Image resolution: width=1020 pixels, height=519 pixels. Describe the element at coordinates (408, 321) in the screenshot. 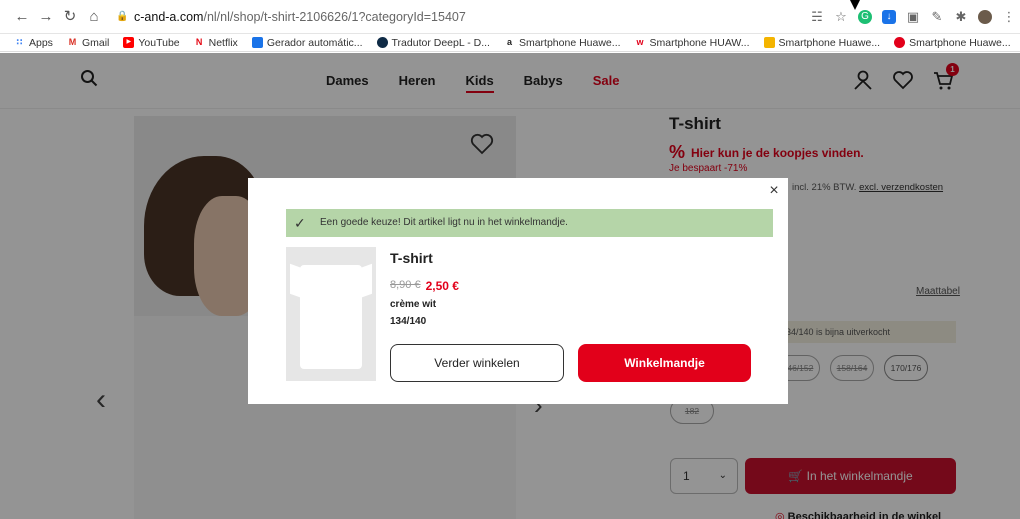

I see `modal-size: 134/140` at that location.